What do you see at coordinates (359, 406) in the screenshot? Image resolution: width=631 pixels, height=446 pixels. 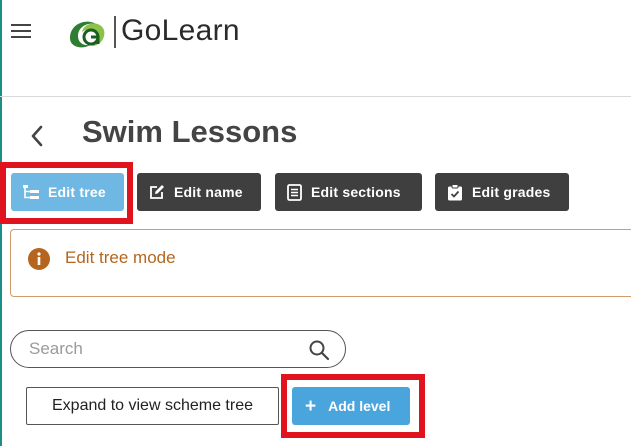 I see `add-level-label: Add level` at bounding box center [359, 406].